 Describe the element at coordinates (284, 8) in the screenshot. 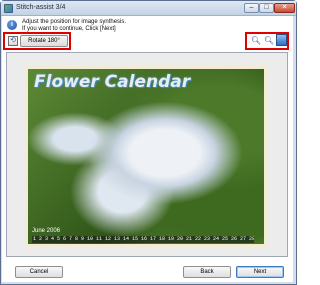

I see `close-button: ✕` at that location.